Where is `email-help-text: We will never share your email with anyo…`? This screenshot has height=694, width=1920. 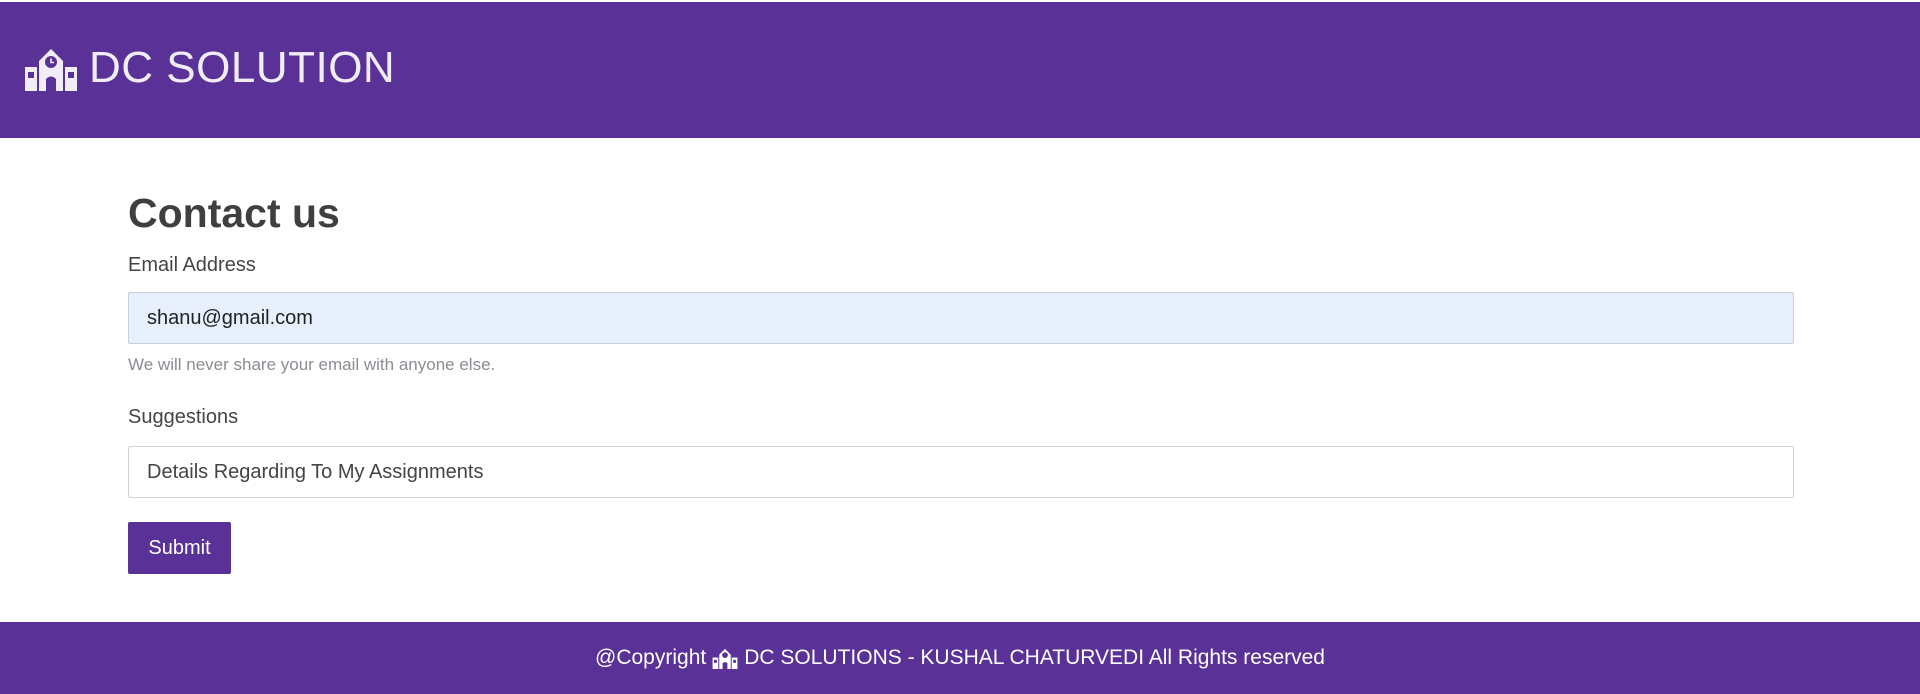 email-help-text: We will never share your email with anyo… is located at coordinates (312, 364).